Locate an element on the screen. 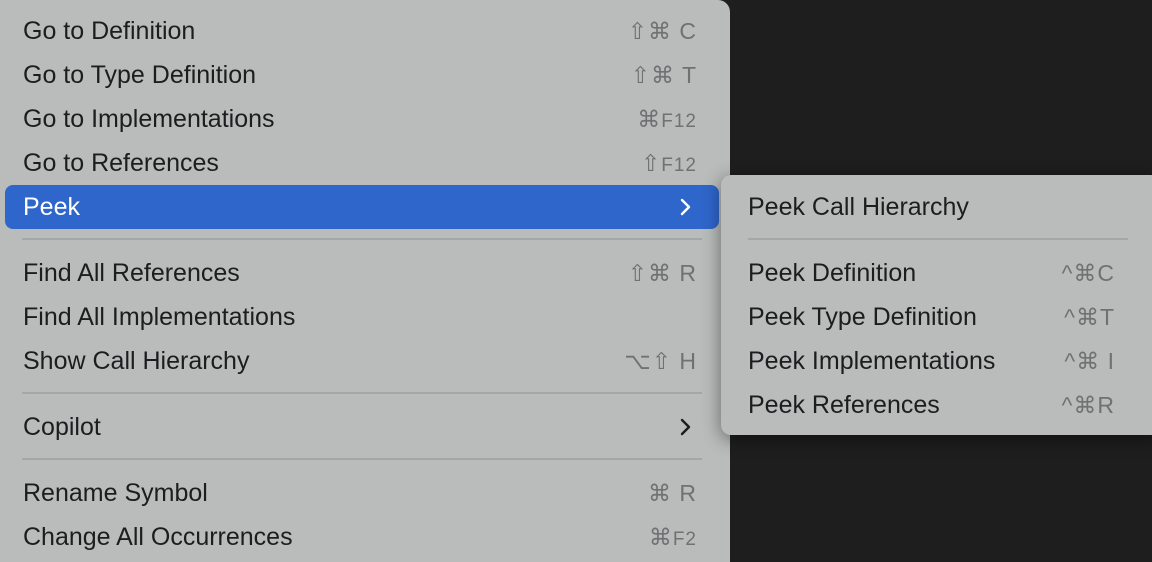  menu-item-shortcut: ⌘F2 is located at coordinates (673, 538).